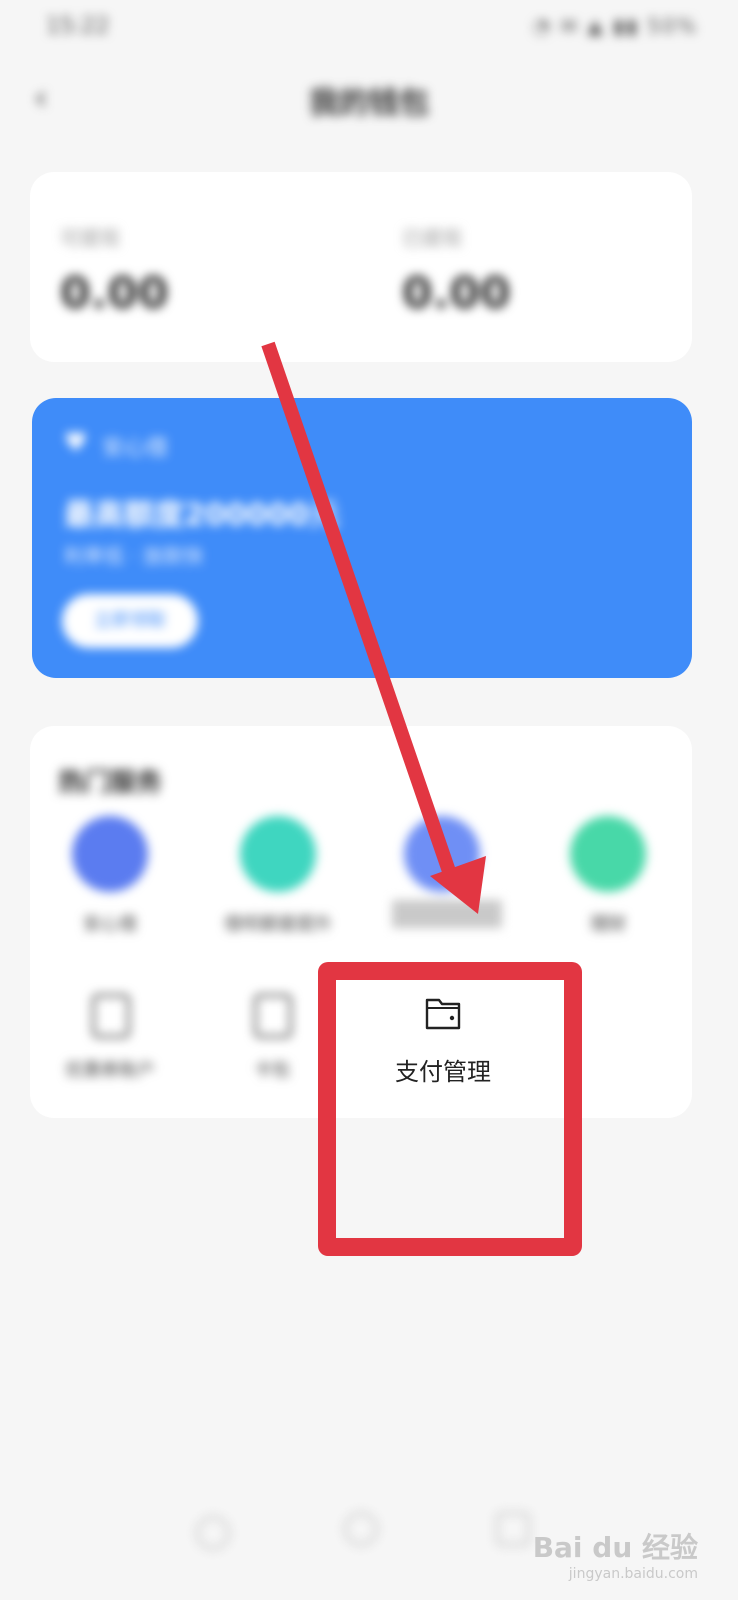  I want to click on nav-back-button, so click(213, 1533).